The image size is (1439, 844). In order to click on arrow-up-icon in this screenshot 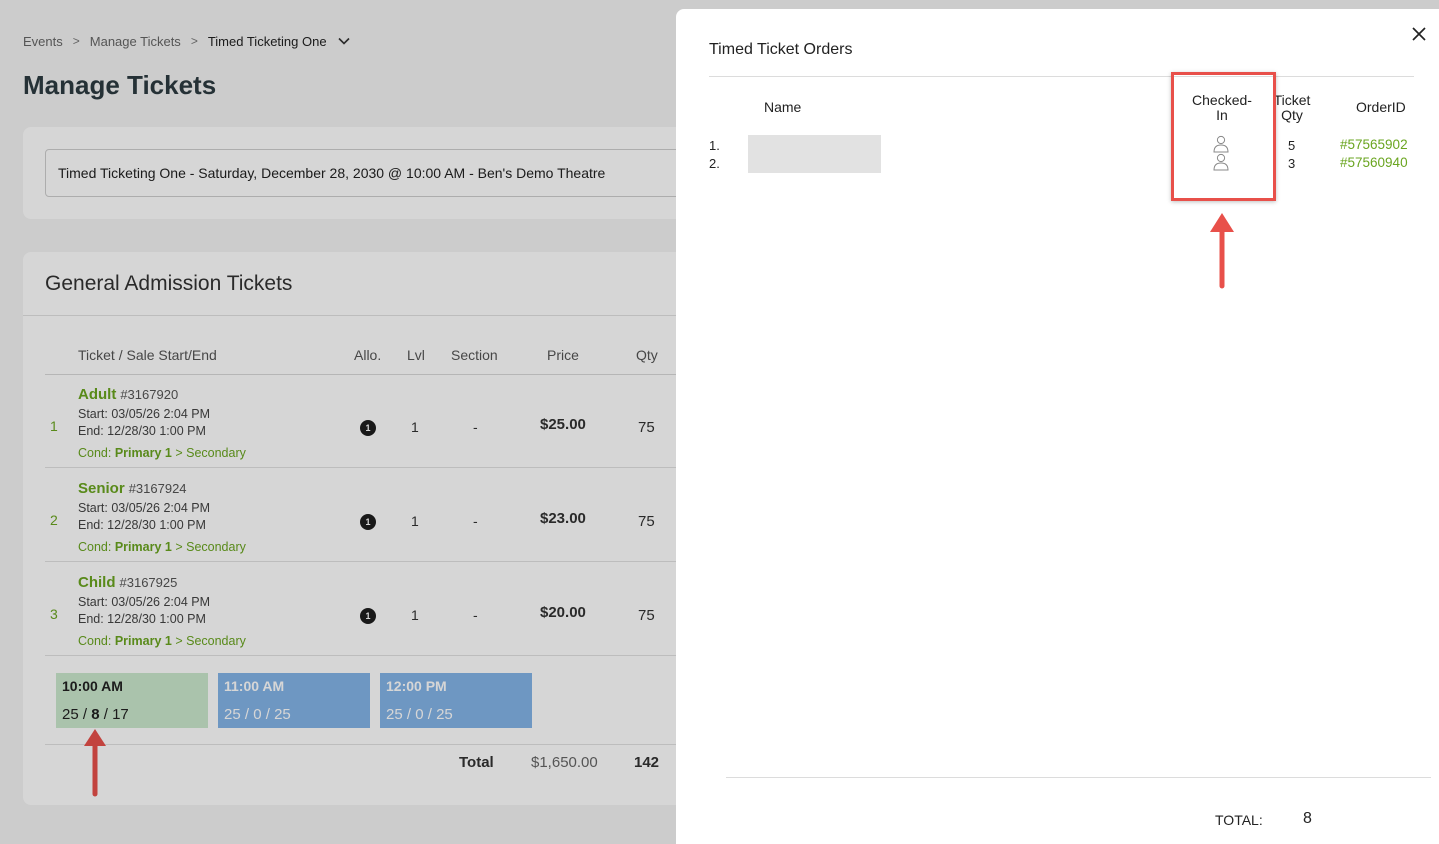, I will do `click(1222, 251)`.